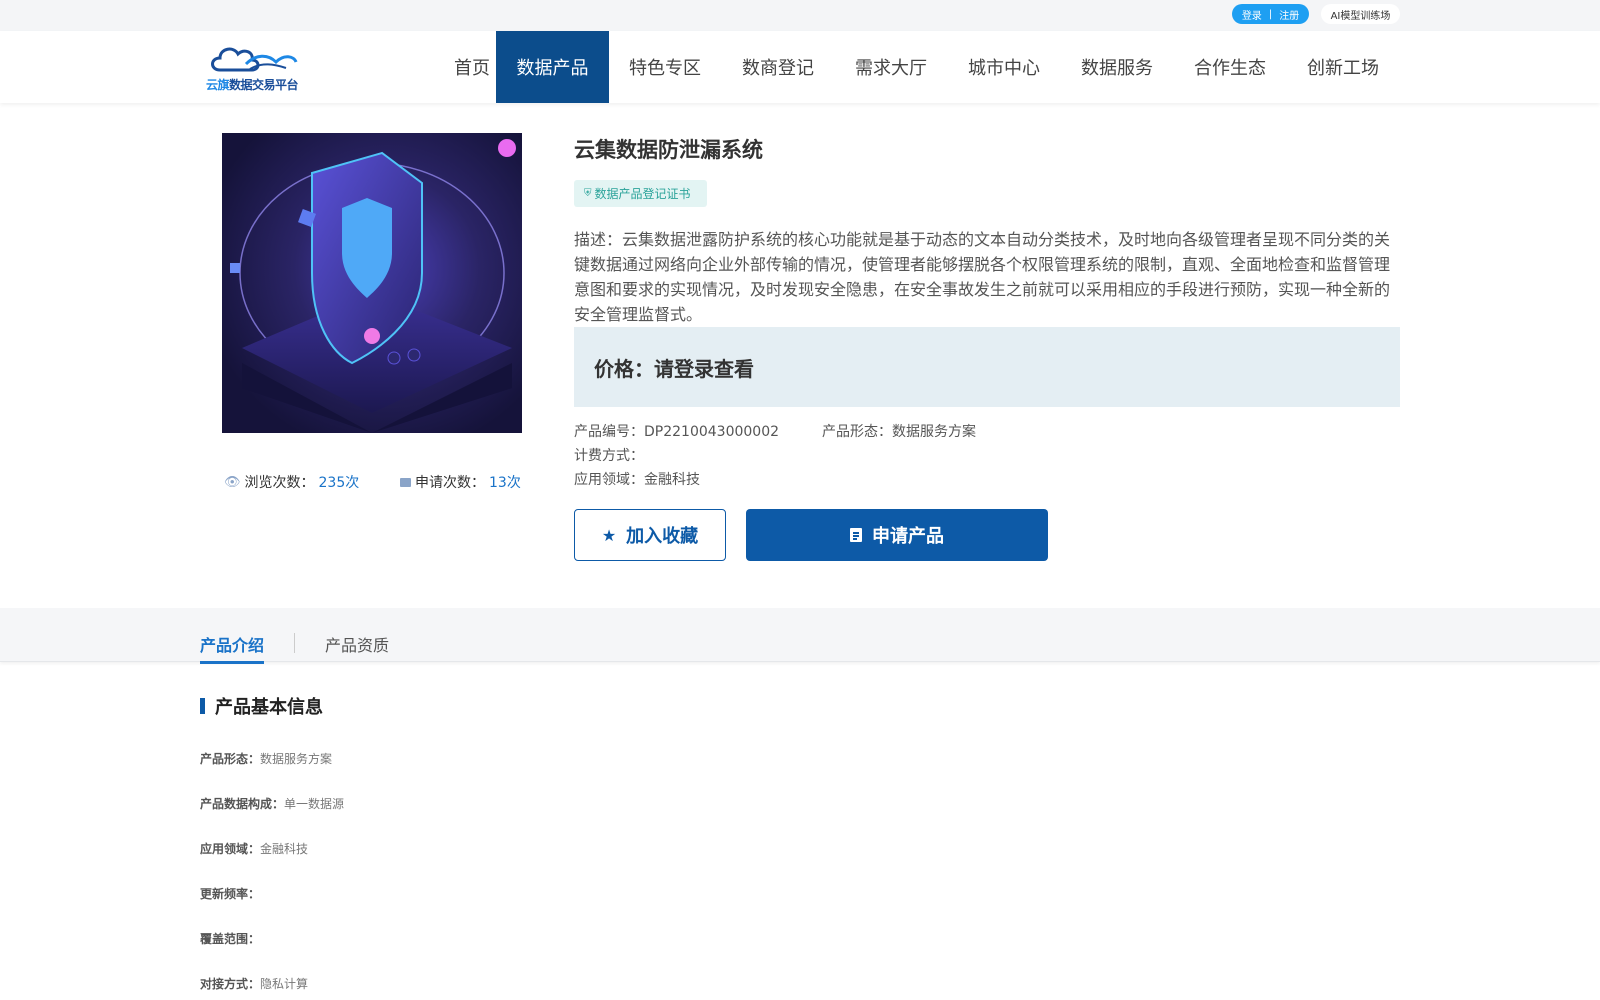 Image resolution: width=1600 pixels, height=1000 pixels. Describe the element at coordinates (1289, 14) in the screenshot. I see `register-link: 注册` at that location.